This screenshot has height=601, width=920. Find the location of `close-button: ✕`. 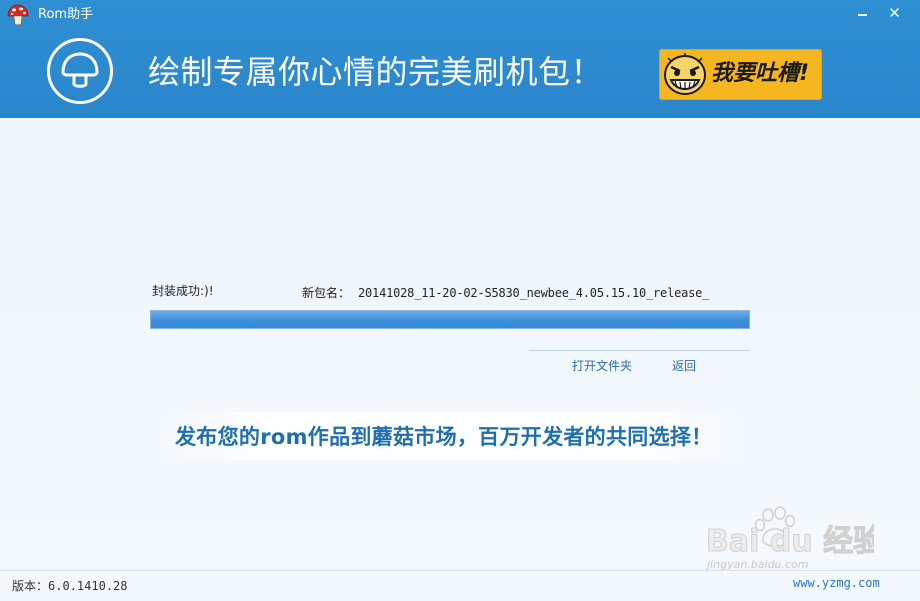

close-button: ✕ is located at coordinates (894, 13).